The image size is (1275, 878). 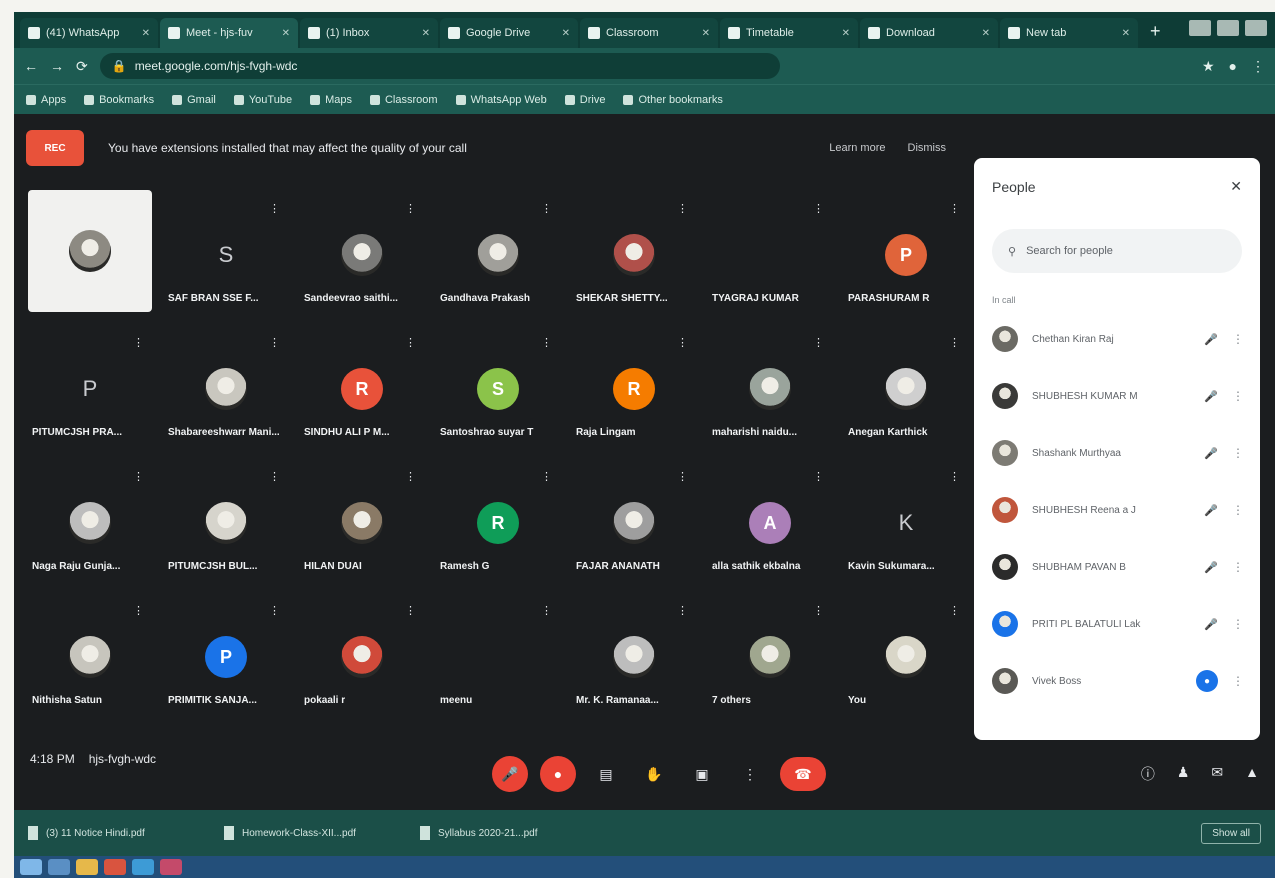 I want to click on download-item: Syllabus 2020-21...pdf, so click(x=505, y=833).